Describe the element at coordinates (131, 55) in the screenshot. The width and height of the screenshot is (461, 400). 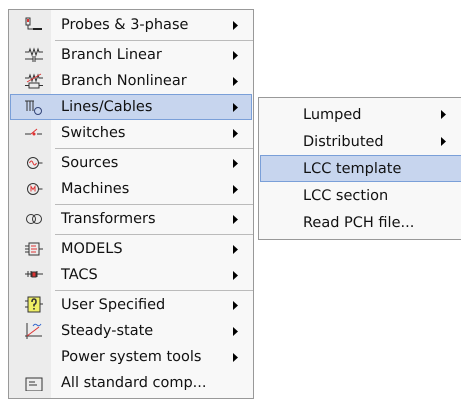
I see `menu-item: Branch Linear` at that location.